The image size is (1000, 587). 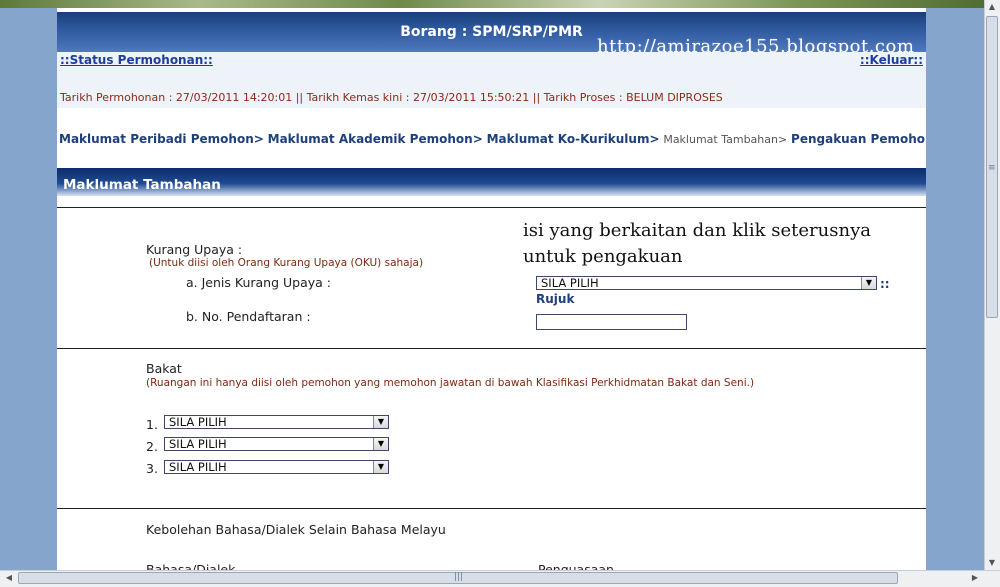 What do you see at coordinates (9, 578) in the screenshot?
I see `scroll-left-icon: ◀` at bounding box center [9, 578].